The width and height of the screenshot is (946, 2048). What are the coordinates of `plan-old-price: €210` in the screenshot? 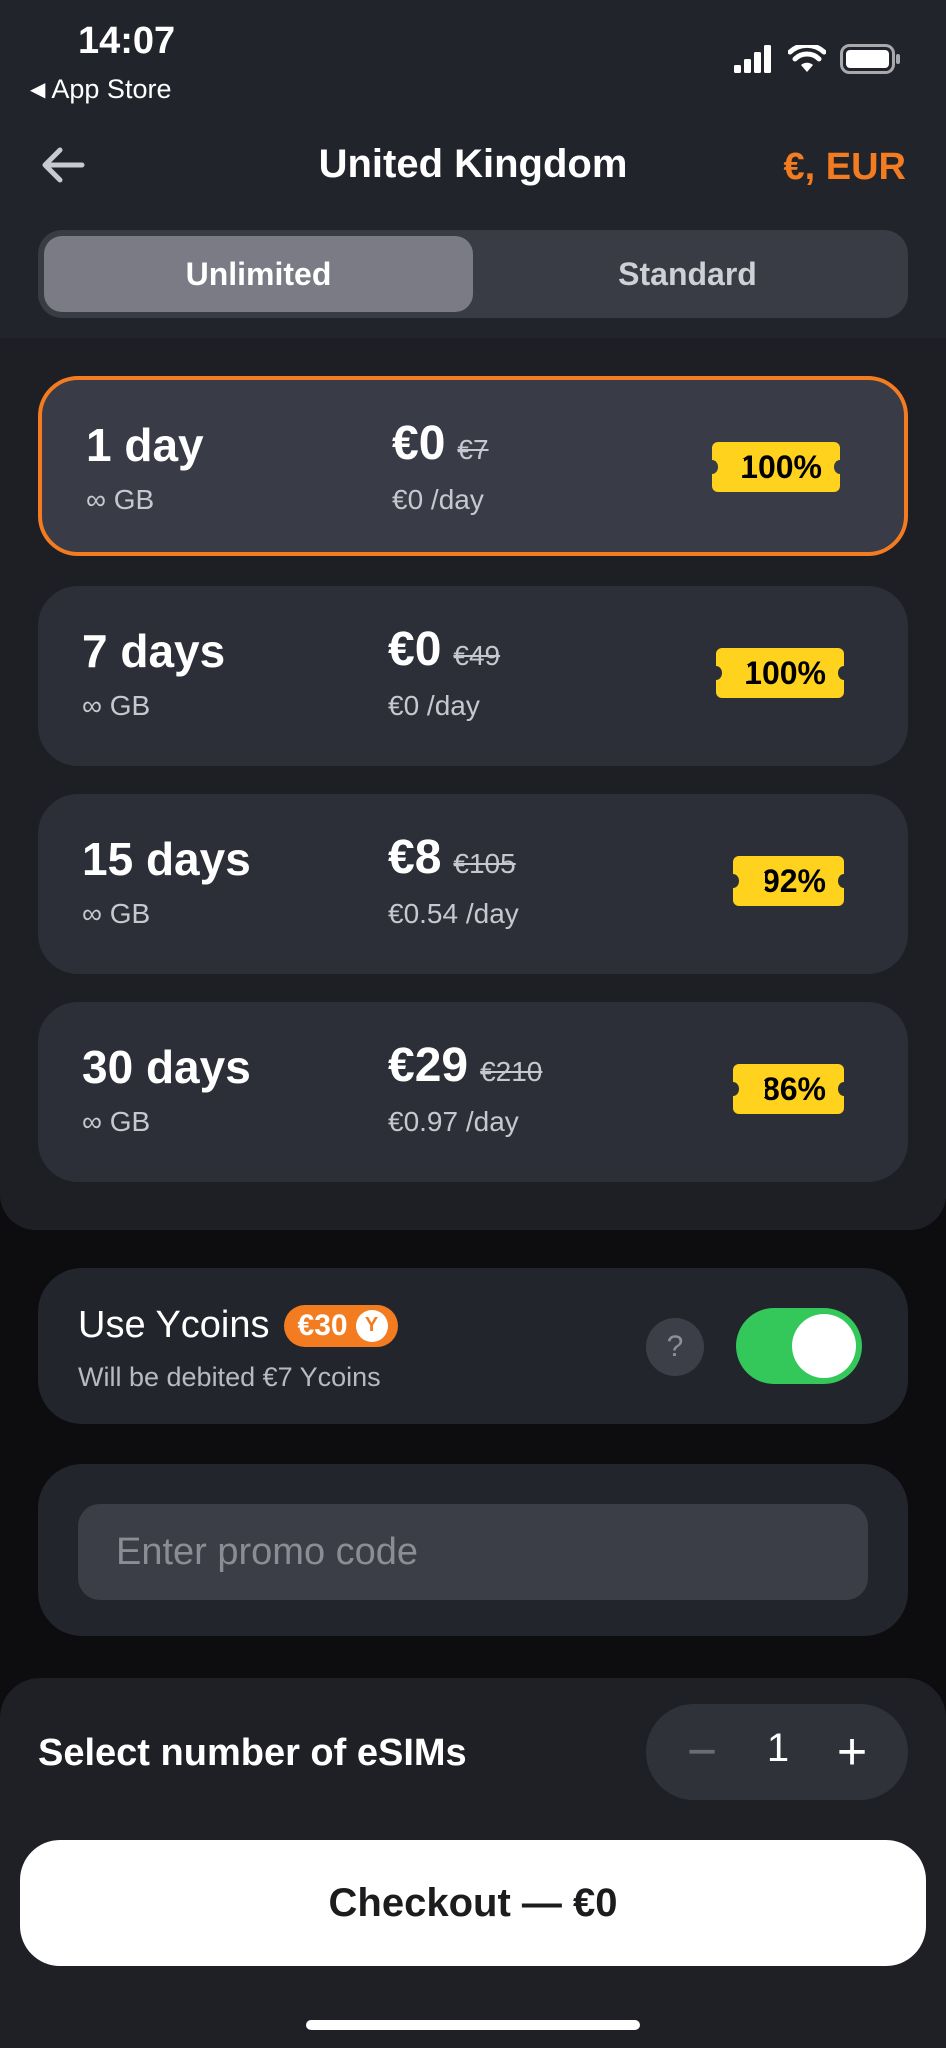 It's located at (511, 1071).